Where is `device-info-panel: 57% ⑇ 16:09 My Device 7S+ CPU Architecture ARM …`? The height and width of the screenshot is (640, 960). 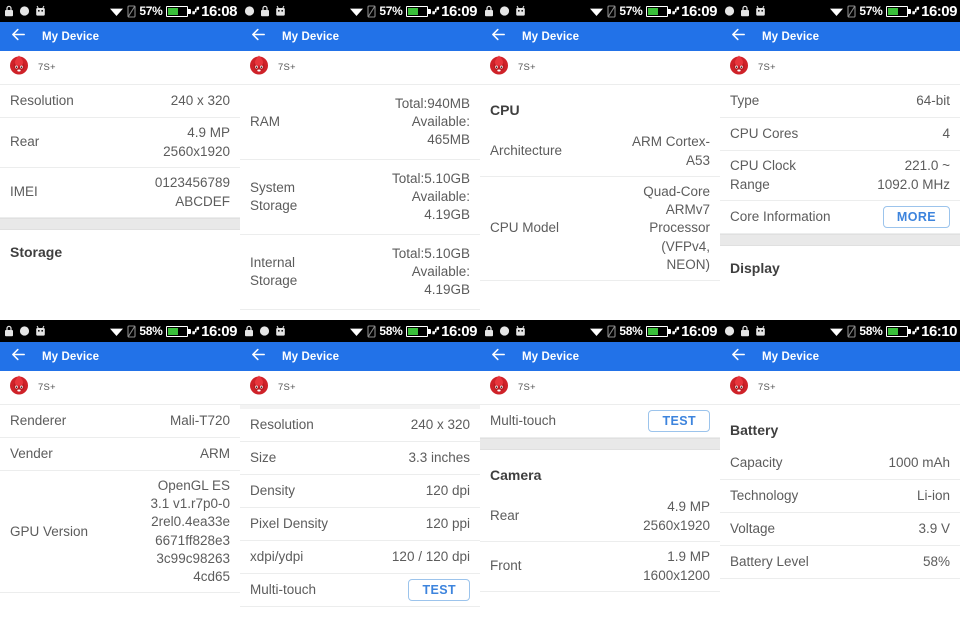 device-info-panel: 57% ⑇ 16:09 My Device 7S+ CPU Architecture ARM … is located at coordinates (600, 160).